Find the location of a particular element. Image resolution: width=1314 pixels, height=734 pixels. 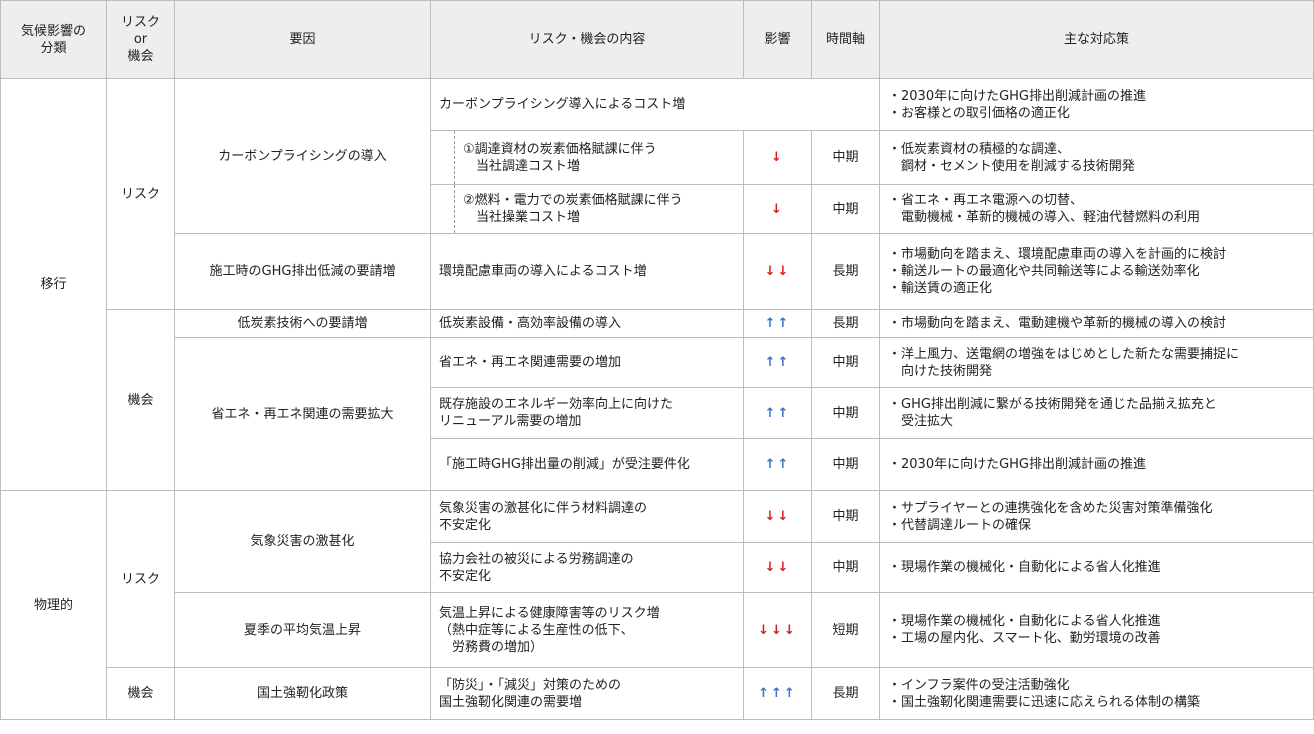

factor-cell: 国土強靭化政策 is located at coordinates (302, 693).